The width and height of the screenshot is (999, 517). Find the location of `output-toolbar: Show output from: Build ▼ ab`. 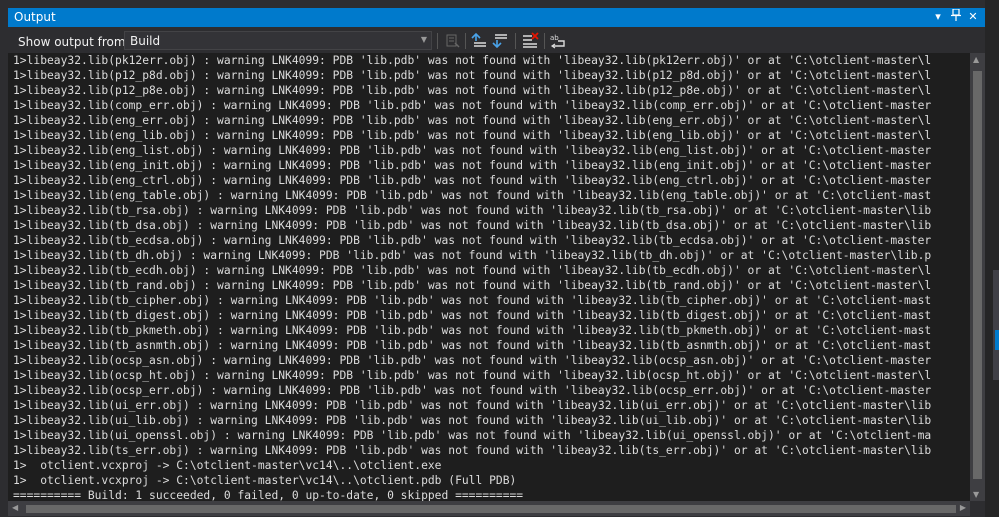

output-toolbar: Show output from: Build ▼ ab is located at coordinates (496, 40).